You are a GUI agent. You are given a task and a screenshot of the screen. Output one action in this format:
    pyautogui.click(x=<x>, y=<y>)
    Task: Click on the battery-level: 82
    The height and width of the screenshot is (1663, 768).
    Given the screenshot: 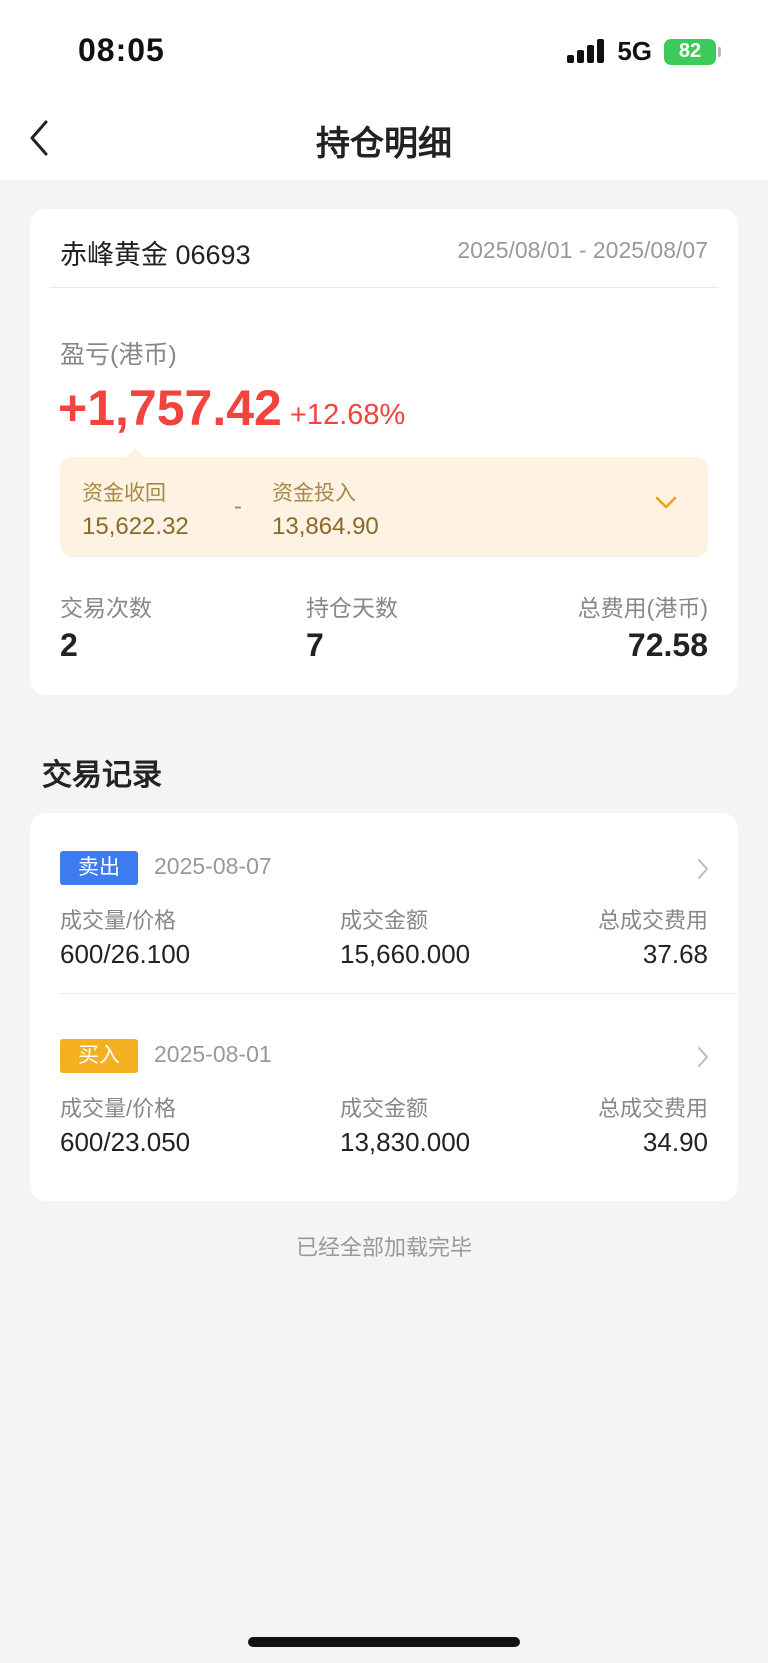 What is the action you would take?
    pyautogui.click(x=690, y=51)
    